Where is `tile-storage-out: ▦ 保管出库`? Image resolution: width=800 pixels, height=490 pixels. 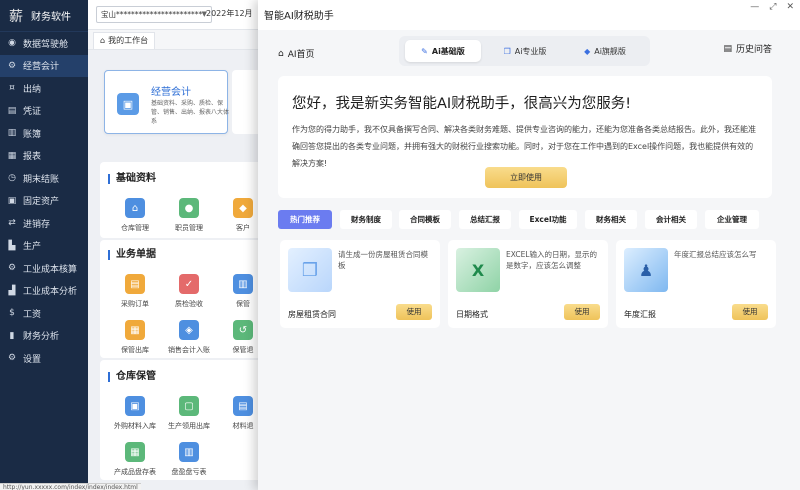 tile-storage-out: ▦ 保管出库 is located at coordinates (135, 337).